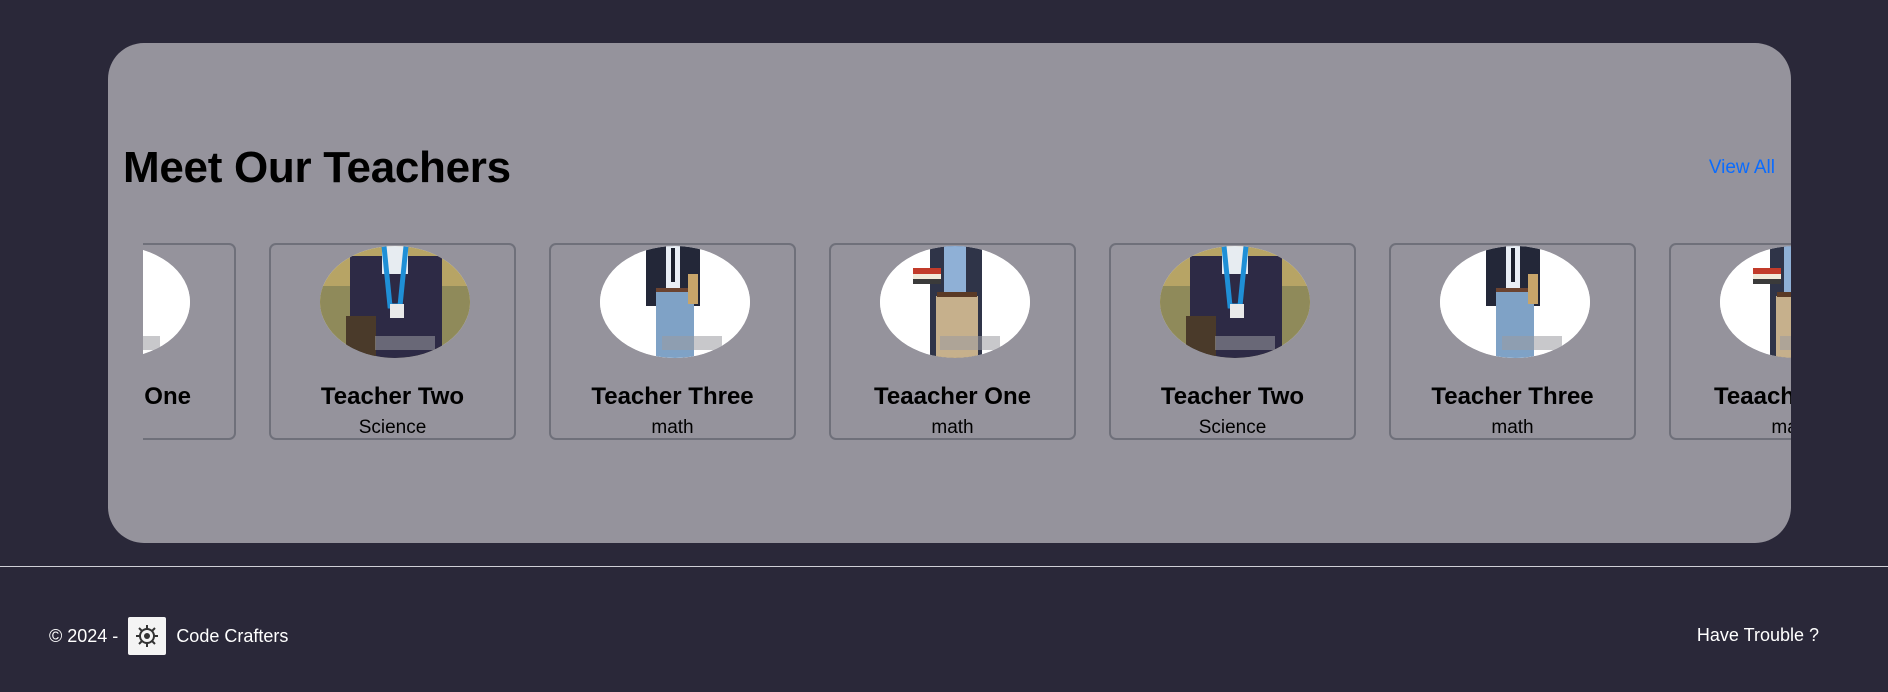  Describe the element at coordinates (944, 566) in the screenshot. I see `footer-divider` at that location.